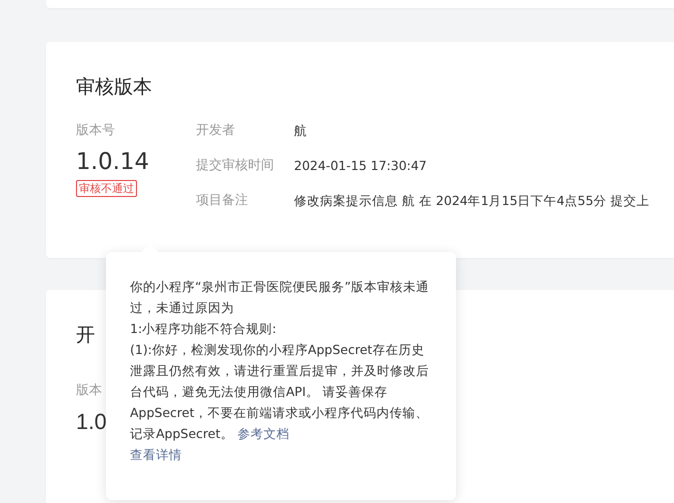 This screenshot has width=674, height=503. Describe the element at coordinates (360, 166) in the screenshot. I see `field-value: 2024-01-15 17:30:47` at that location.